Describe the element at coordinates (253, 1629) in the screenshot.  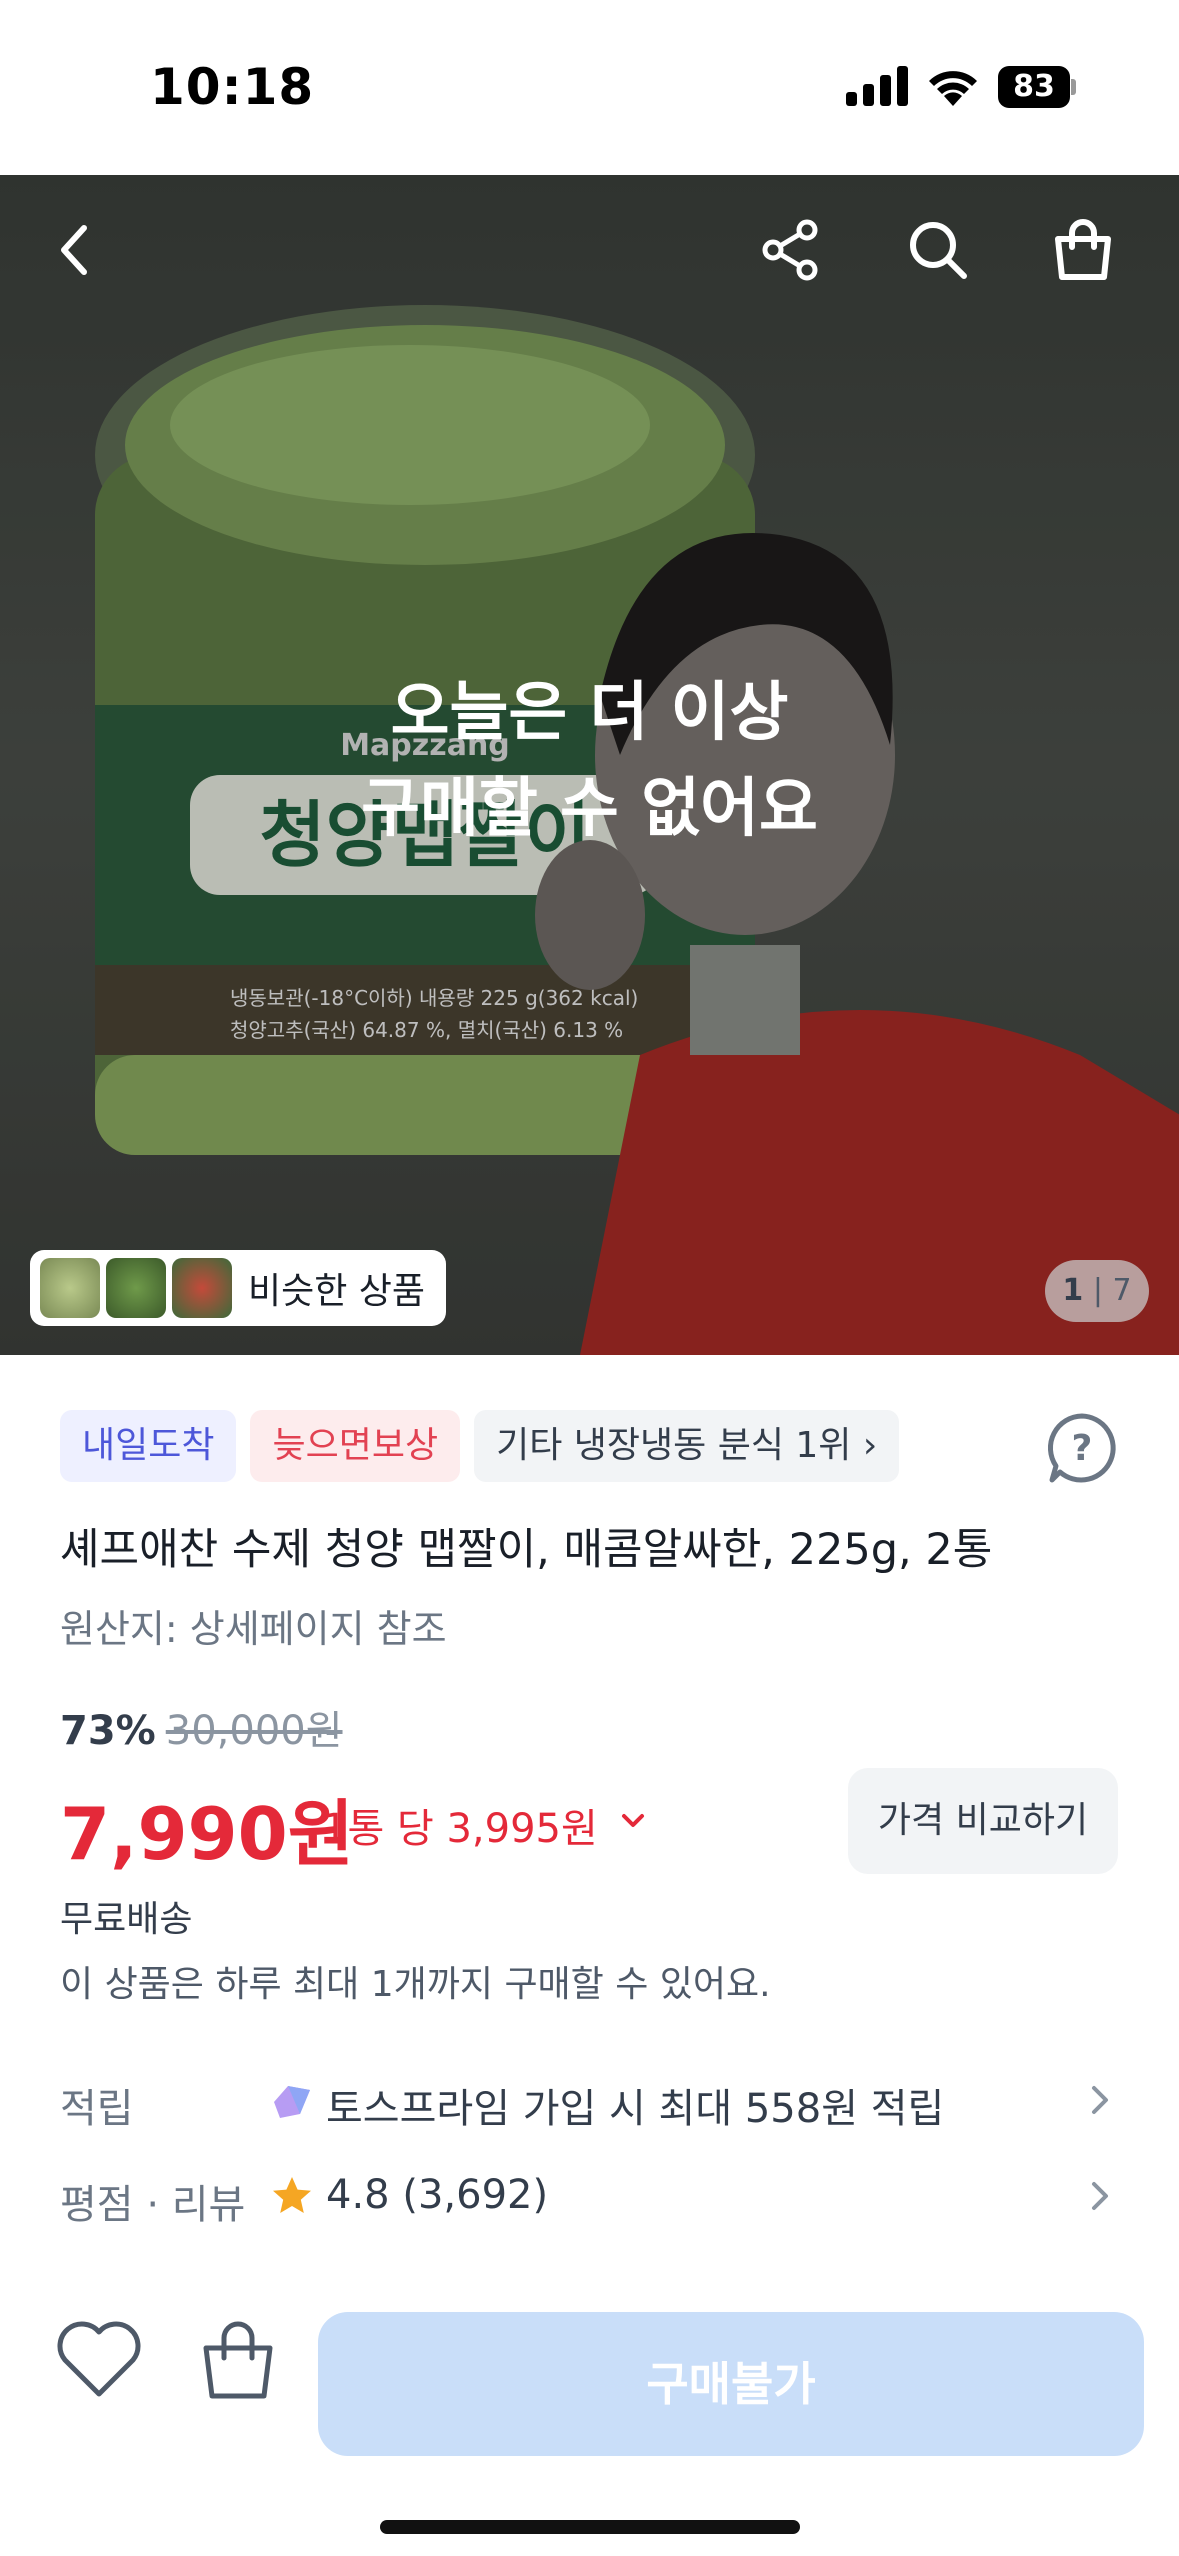
I see `product-origin: 원산지: 상세페이지 참조` at that location.